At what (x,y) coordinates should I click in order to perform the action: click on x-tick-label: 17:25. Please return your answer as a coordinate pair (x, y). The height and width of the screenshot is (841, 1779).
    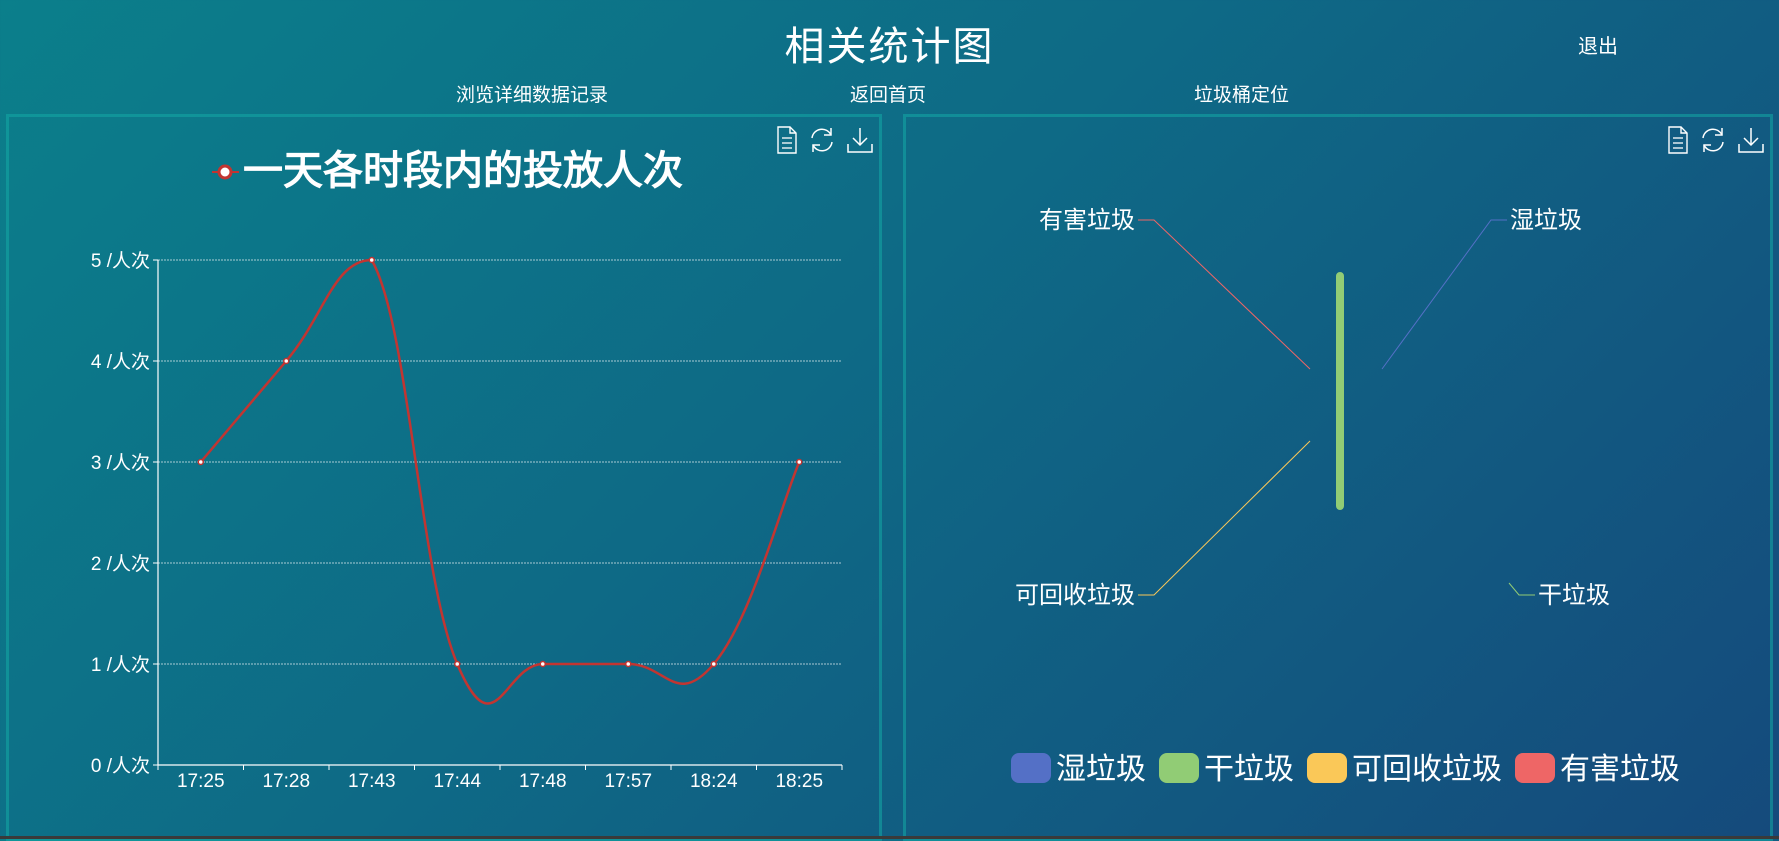
    Looking at the image, I should click on (201, 781).